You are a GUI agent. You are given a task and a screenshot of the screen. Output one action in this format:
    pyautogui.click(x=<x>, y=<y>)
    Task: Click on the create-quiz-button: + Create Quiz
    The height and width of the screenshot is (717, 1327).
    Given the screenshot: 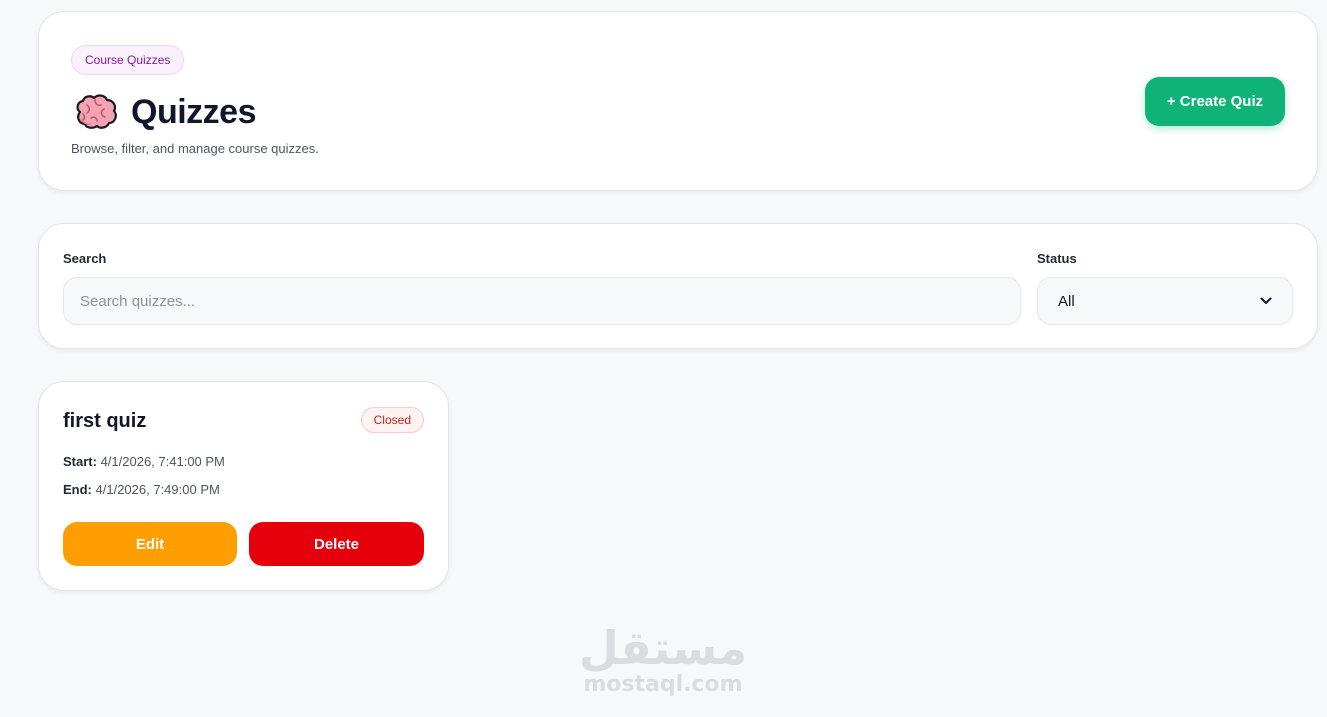 What is the action you would take?
    pyautogui.click(x=1215, y=101)
    